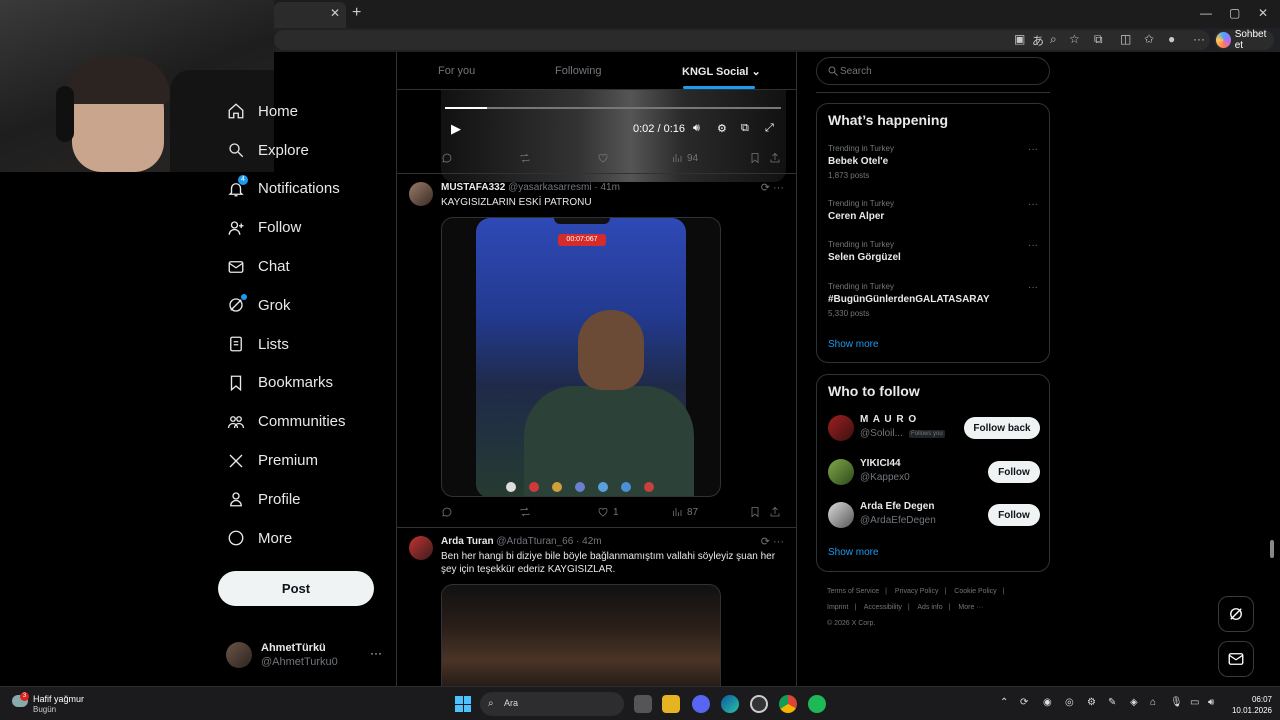  I want to click on steam-tray-icon: ⚙, so click(1091, 702).